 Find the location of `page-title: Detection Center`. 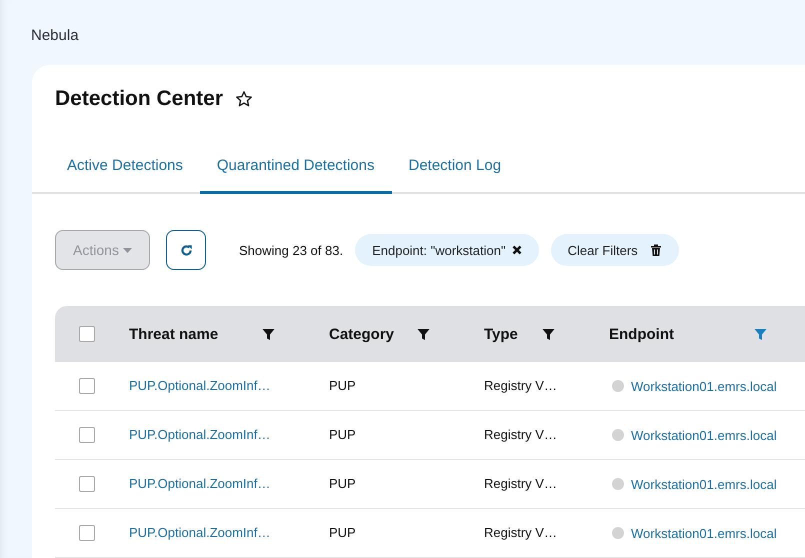

page-title: Detection Center is located at coordinates (139, 99).